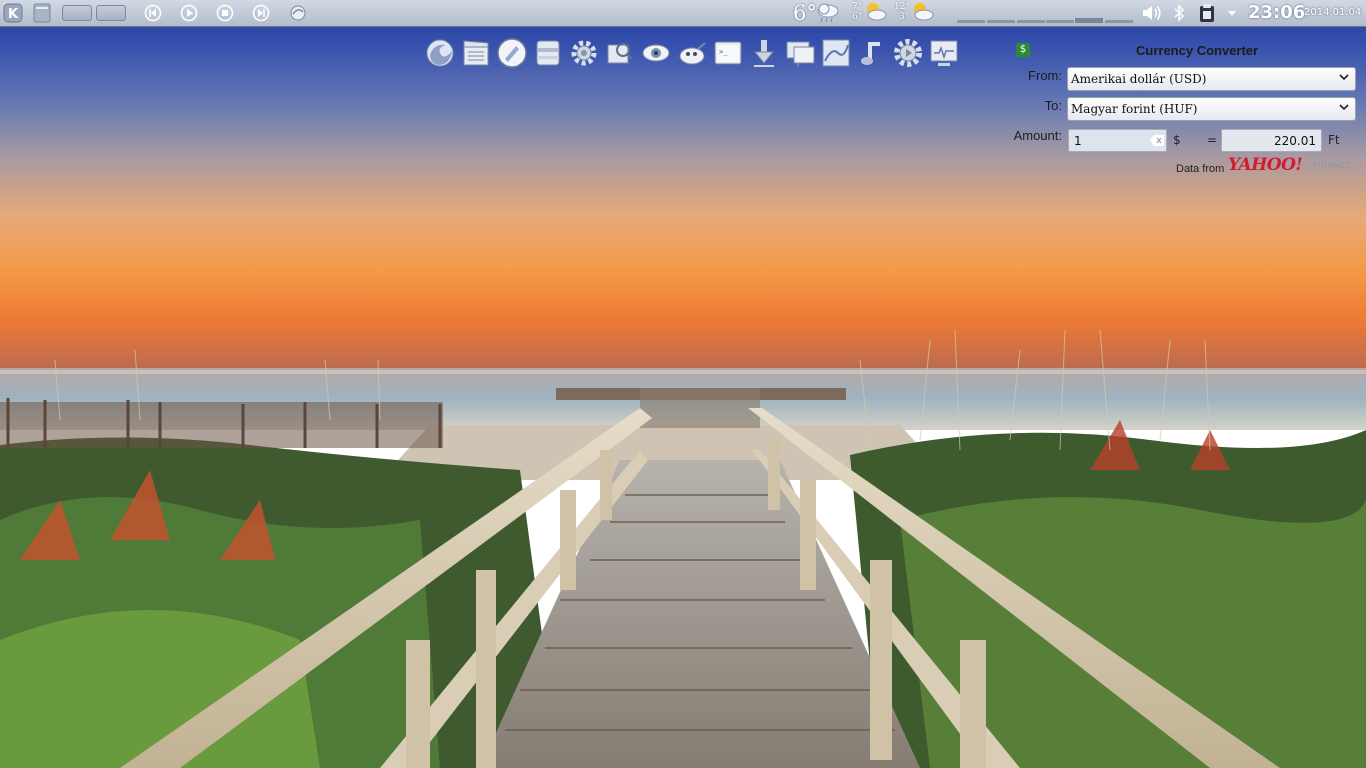 This screenshot has height=768, width=1366. What do you see at coordinates (261, 13) in the screenshot?
I see `next-track-icon` at bounding box center [261, 13].